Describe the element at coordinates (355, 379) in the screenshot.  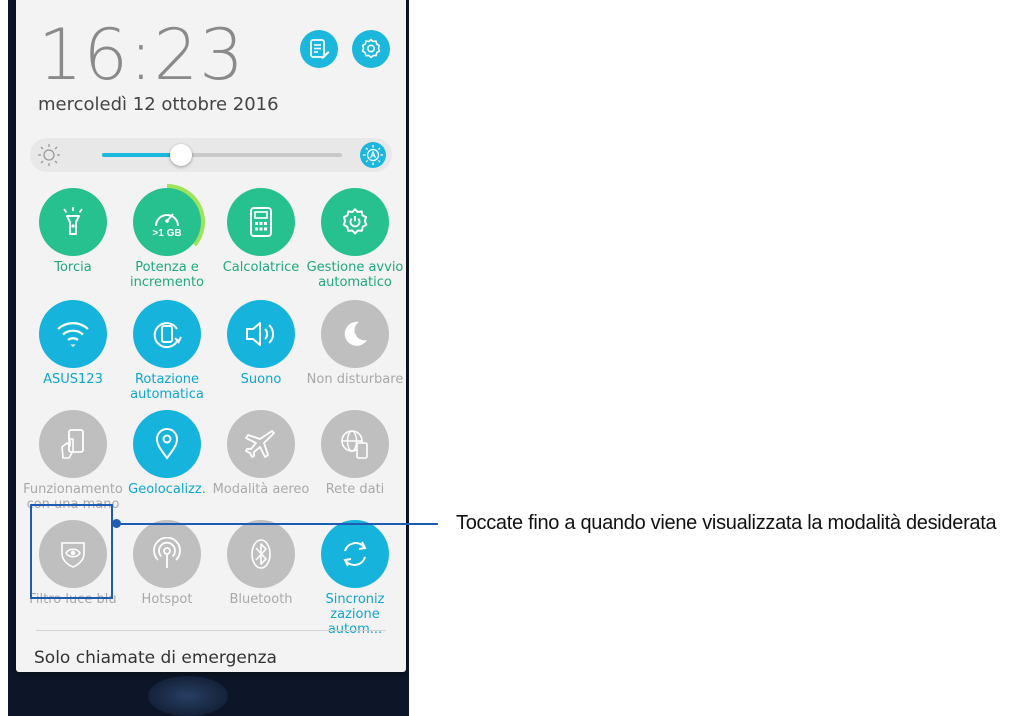
I see `tile-label: Non disturbare` at that location.